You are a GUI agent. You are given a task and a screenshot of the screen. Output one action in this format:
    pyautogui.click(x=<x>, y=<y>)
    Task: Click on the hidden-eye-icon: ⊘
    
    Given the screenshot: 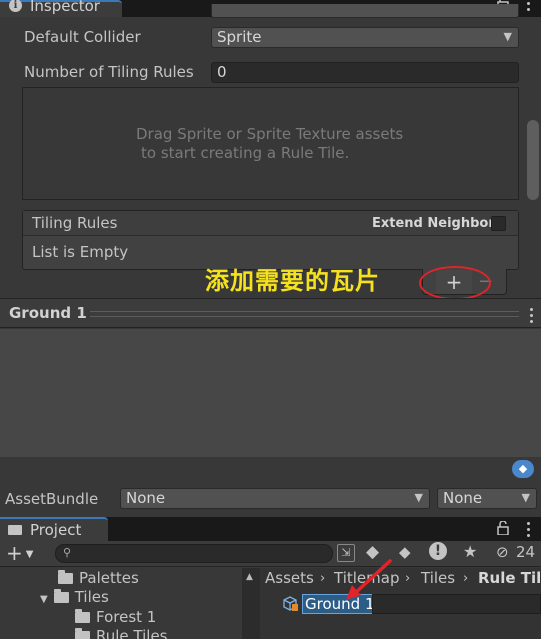 What is the action you would take?
    pyautogui.click(x=502, y=552)
    